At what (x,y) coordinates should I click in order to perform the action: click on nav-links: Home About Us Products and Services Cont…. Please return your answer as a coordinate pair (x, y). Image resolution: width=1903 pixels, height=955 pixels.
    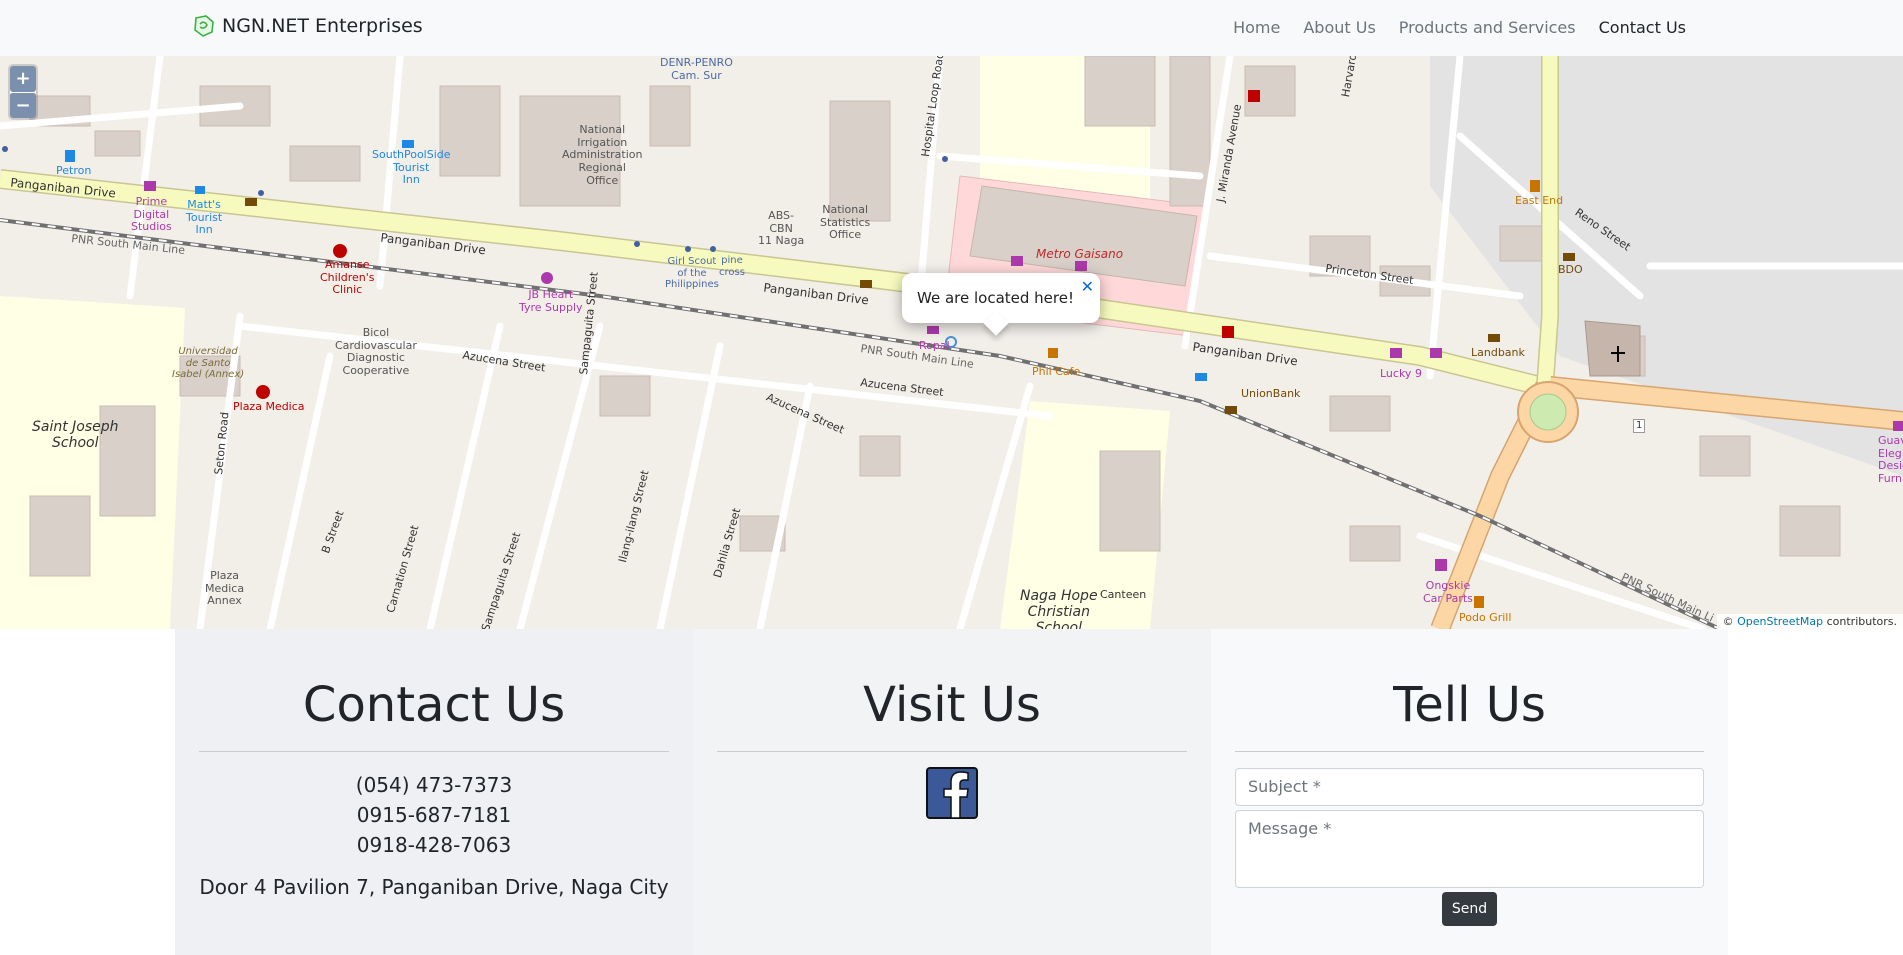
    Looking at the image, I should click on (1459, 26).